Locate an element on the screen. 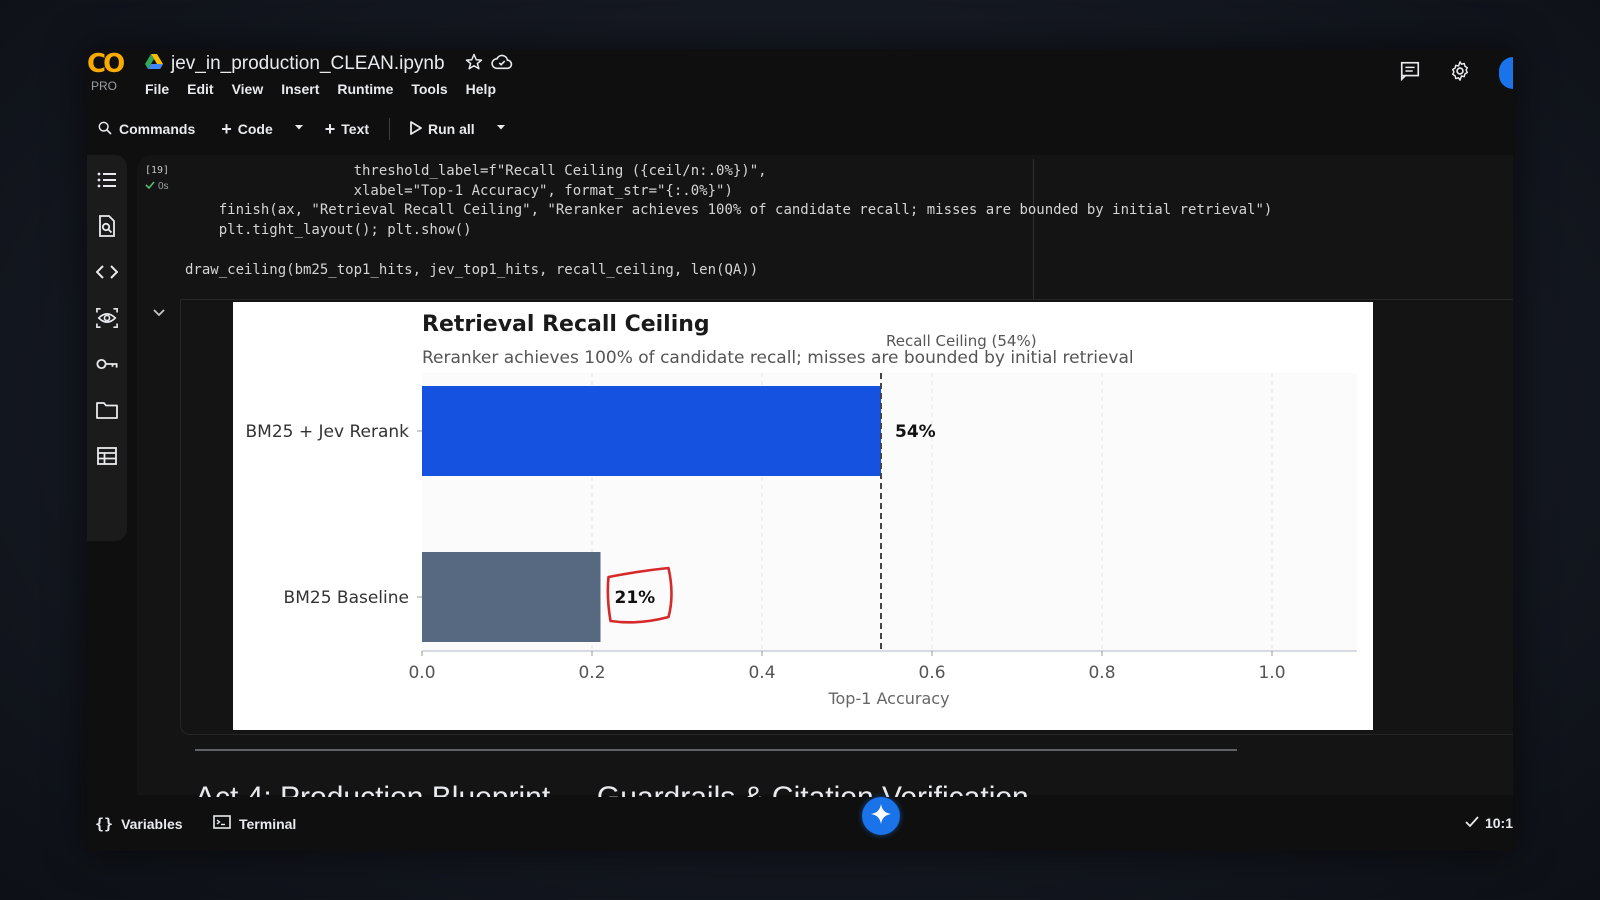  gemini-sparkle-icon is located at coordinates (881, 816).